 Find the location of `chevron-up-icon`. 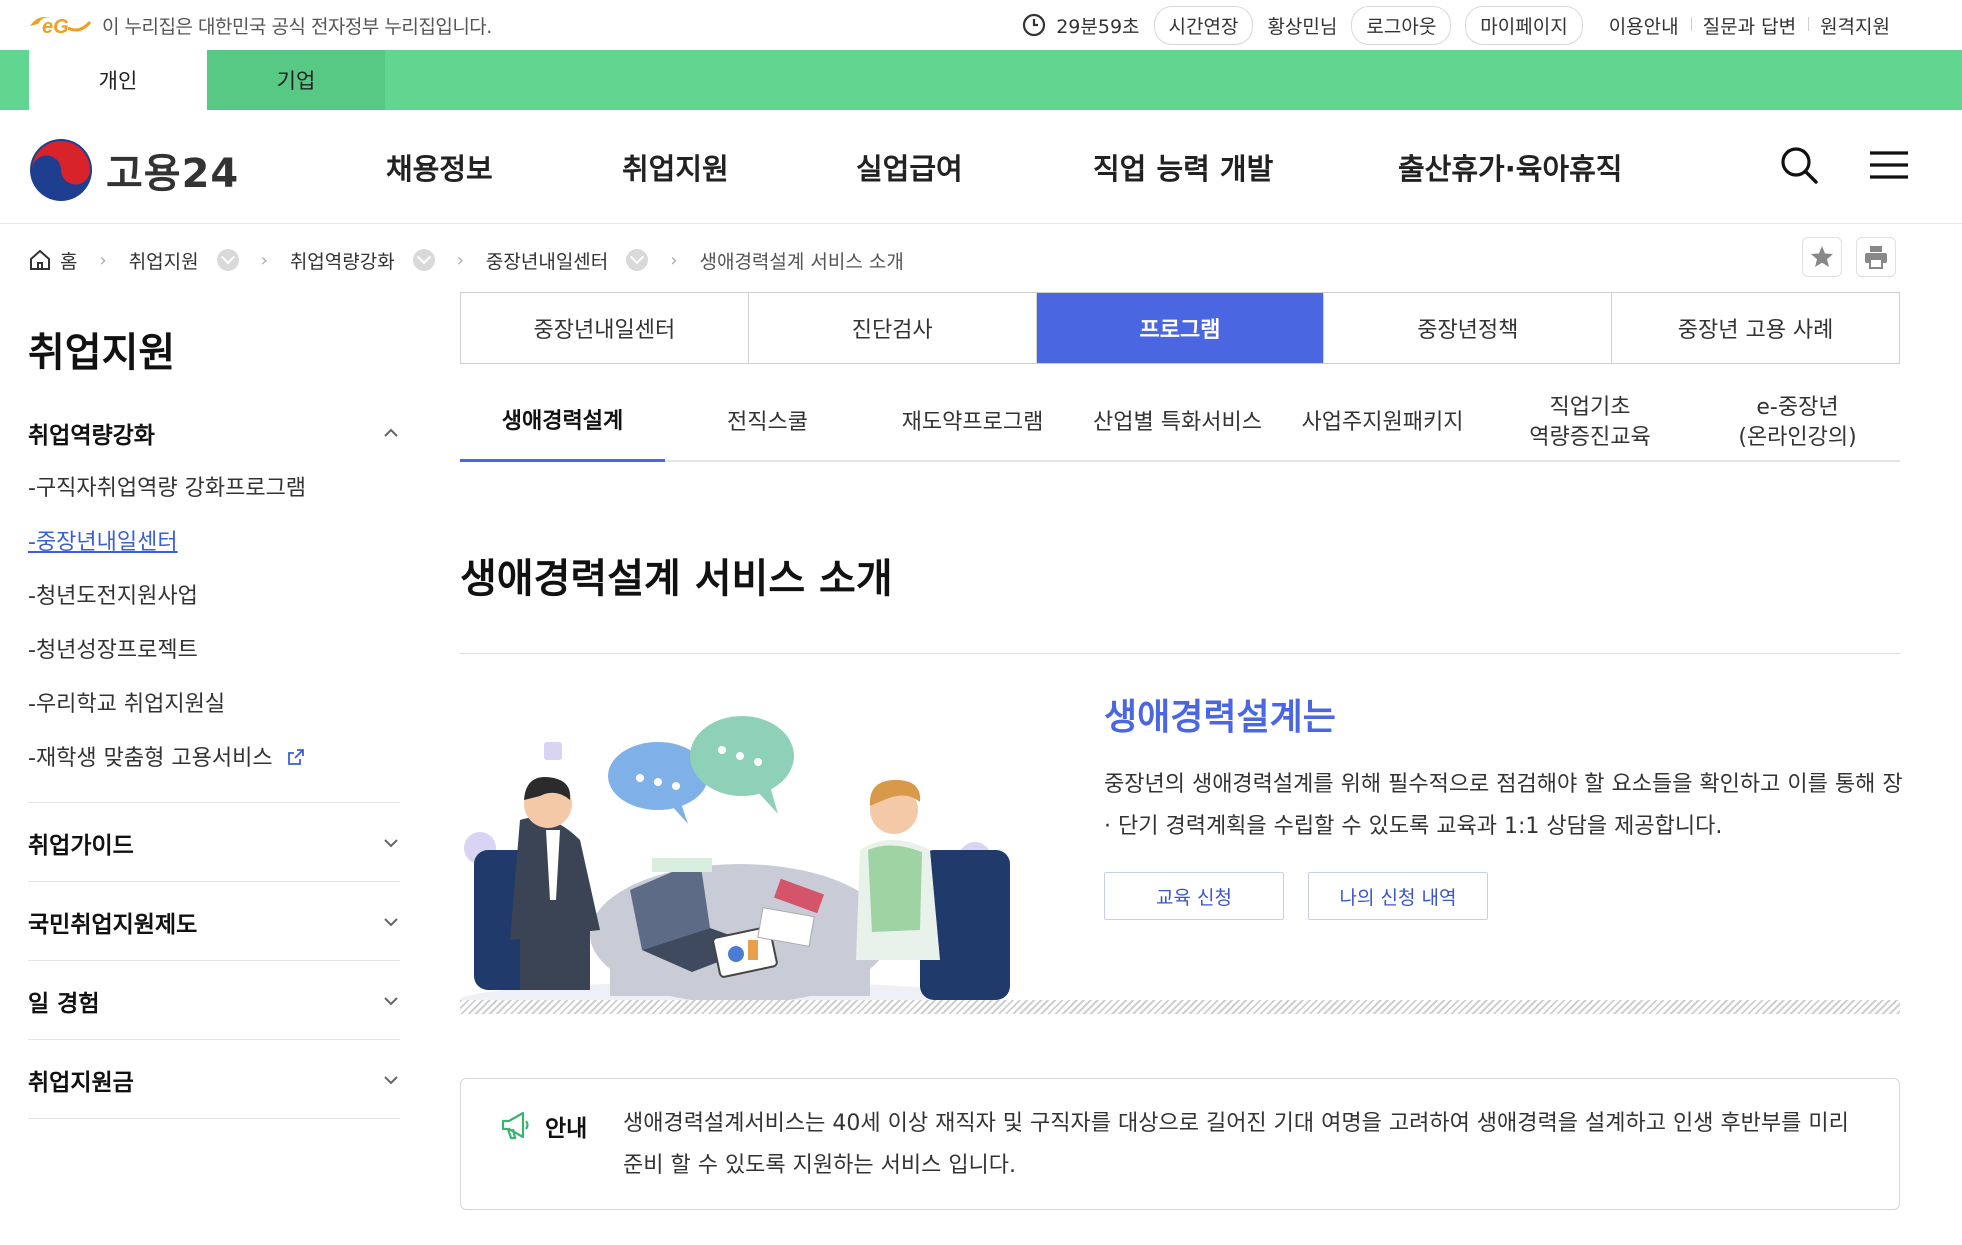

chevron-up-icon is located at coordinates (391, 432).